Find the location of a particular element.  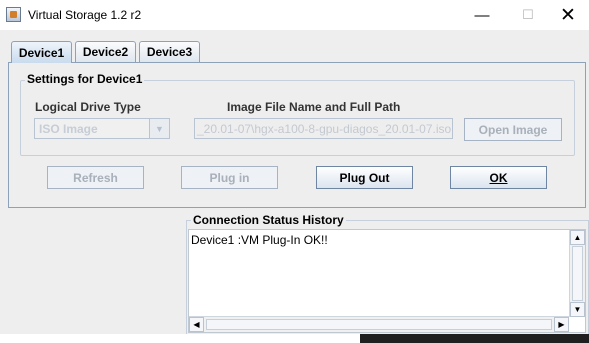

background-dark-area is located at coordinates (474, 338).